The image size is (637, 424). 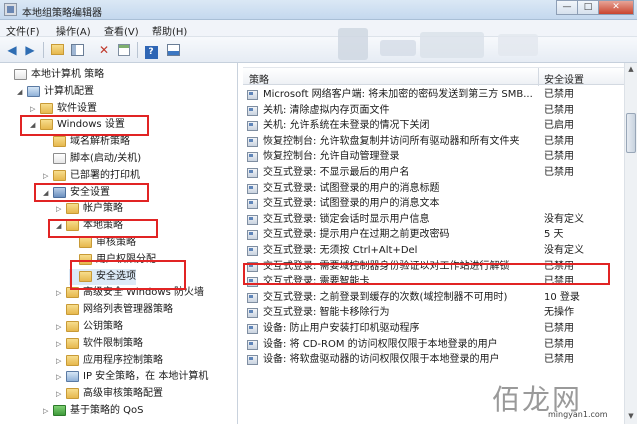 I want to click on menu-action: 操作(A), so click(x=73, y=30).